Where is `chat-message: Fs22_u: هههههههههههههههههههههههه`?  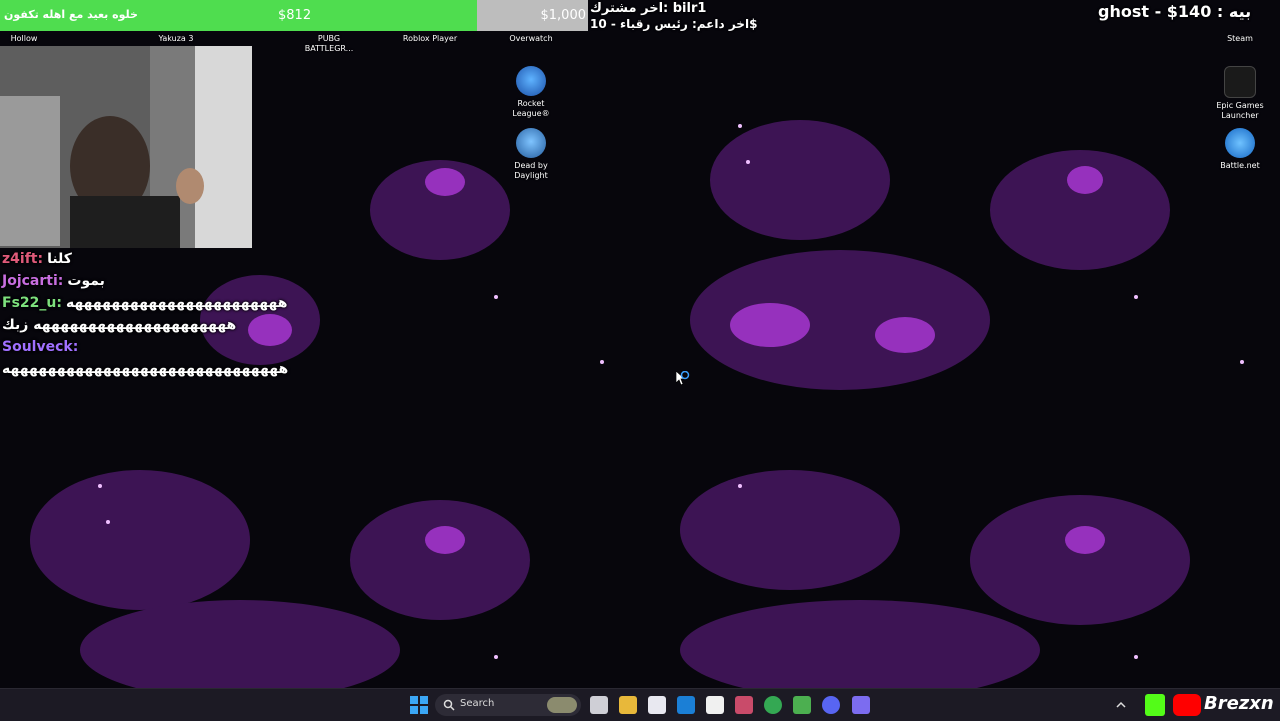
chat-message: Fs22_u: هههههههههههههههههههههههه is located at coordinates (152, 303).